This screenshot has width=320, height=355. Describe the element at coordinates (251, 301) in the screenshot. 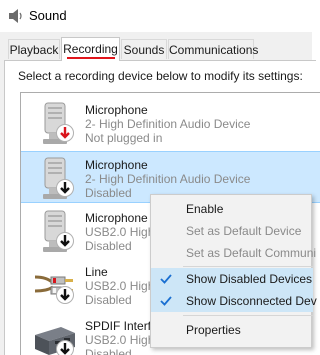

I see `menu-item-label: Show Disconnected Dev` at that location.